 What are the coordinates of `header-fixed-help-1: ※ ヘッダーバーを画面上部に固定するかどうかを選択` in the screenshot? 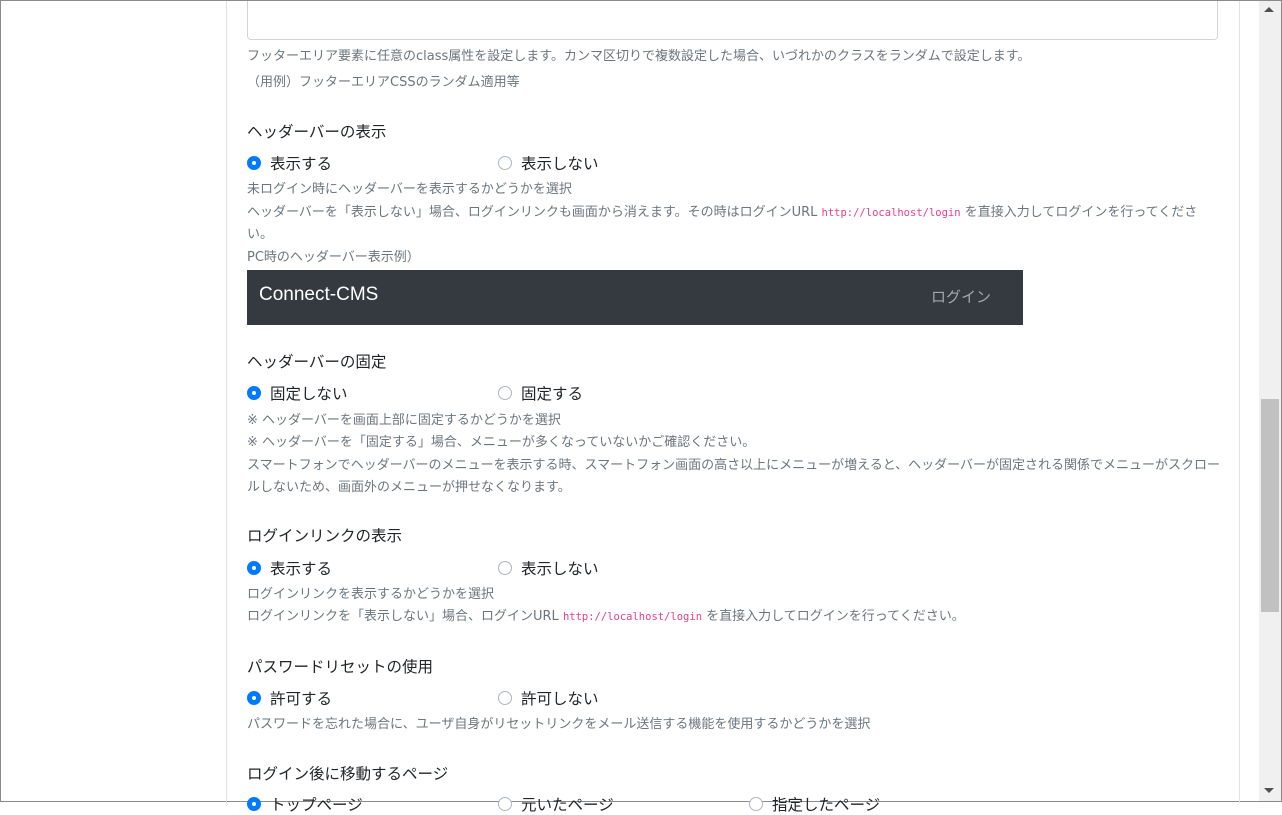 It's located at (404, 420).